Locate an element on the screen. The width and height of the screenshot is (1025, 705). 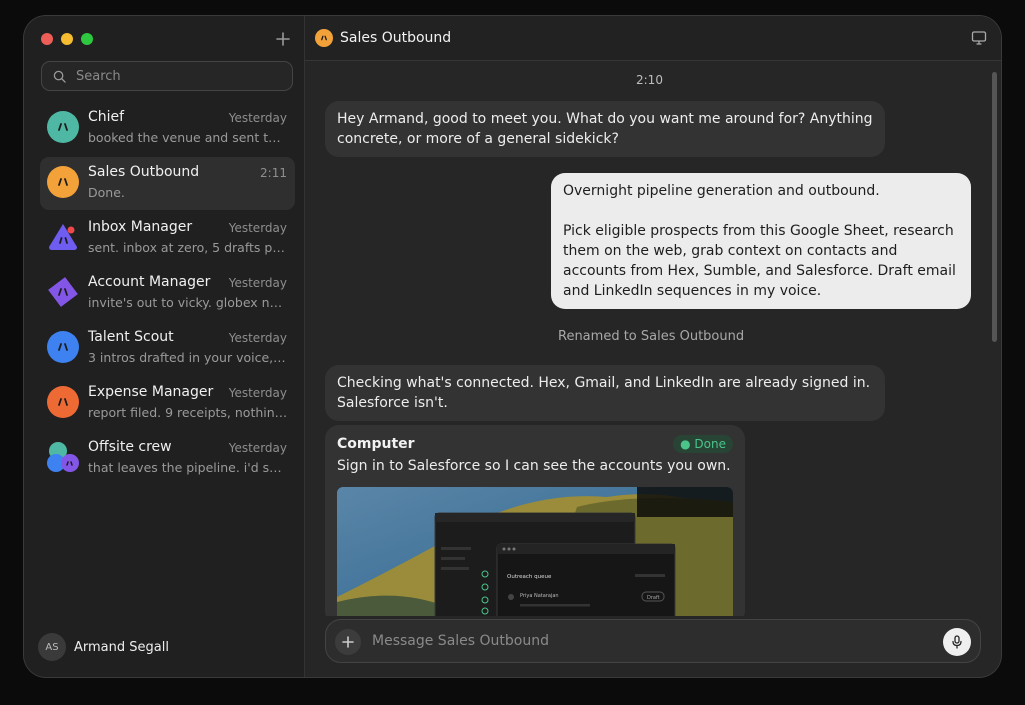
chat-header: Sales Outbound is located at coordinates (653, 38).